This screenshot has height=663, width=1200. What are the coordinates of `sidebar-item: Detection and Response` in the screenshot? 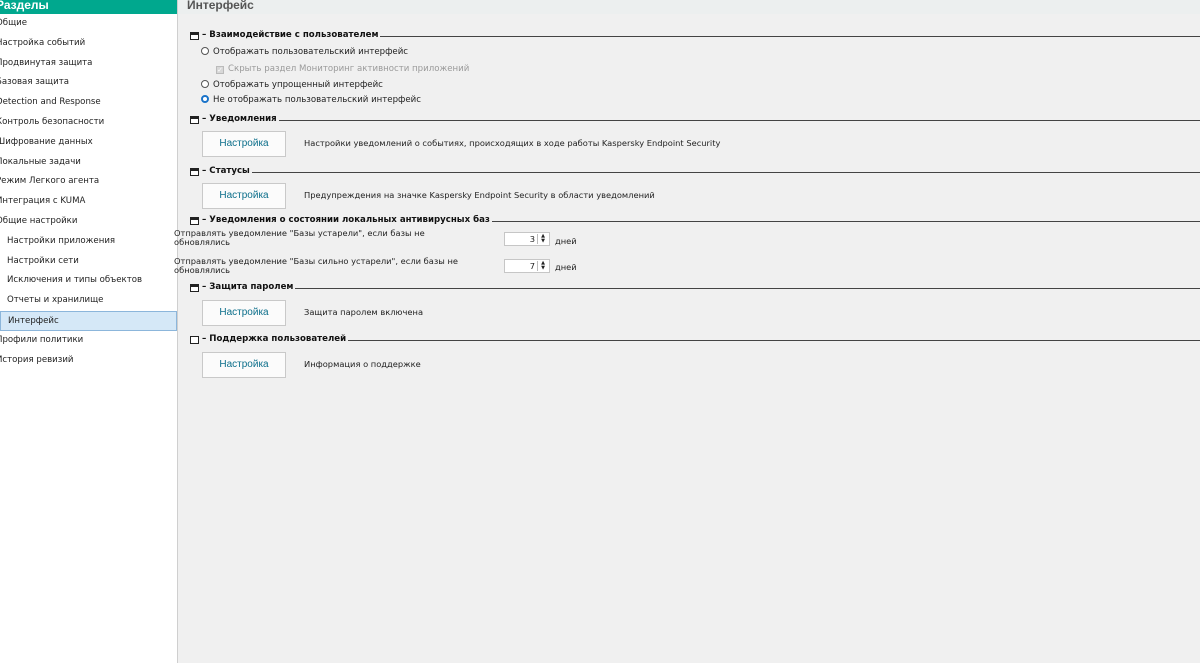 It's located at (88, 103).